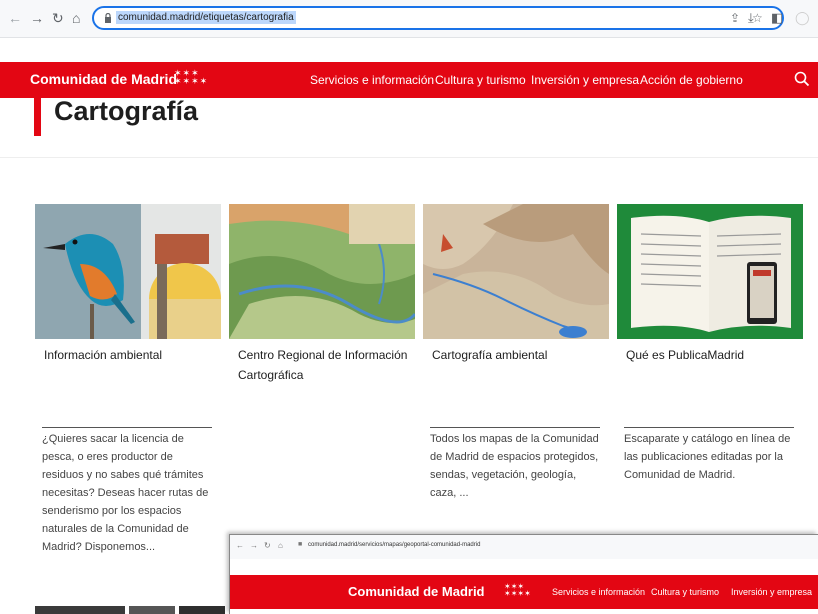 Image resolution: width=818 pixels, height=614 pixels. What do you see at coordinates (128, 271) in the screenshot?
I see `kingfisher-image` at bounding box center [128, 271].